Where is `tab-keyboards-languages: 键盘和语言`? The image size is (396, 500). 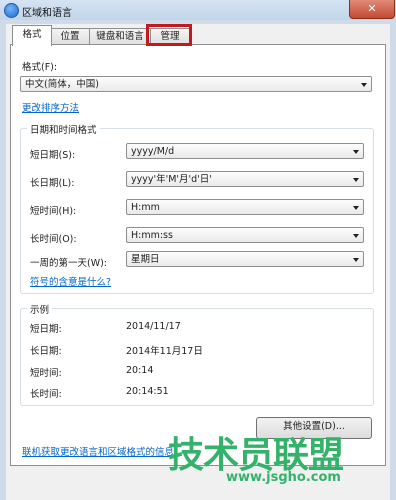
tab-keyboards-languages: 键盘和语言 is located at coordinates (120, 36).